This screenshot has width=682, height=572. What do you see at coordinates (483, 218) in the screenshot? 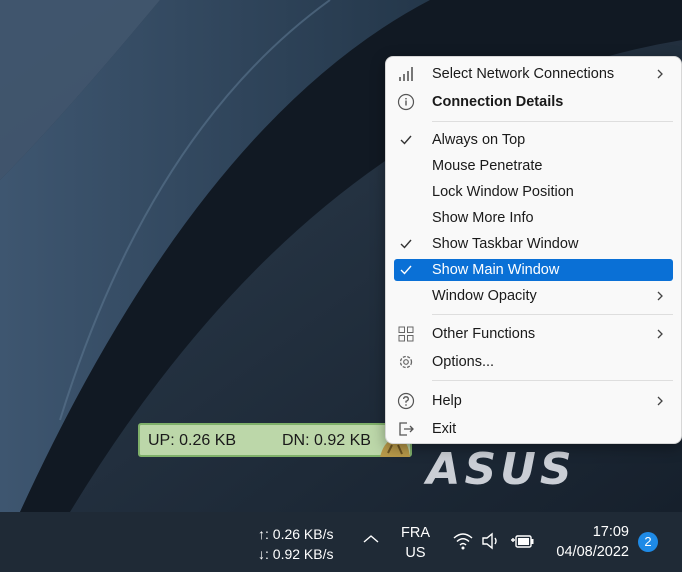
I see `menu-item-label: Show More Info` at bounding box center [483, 218].